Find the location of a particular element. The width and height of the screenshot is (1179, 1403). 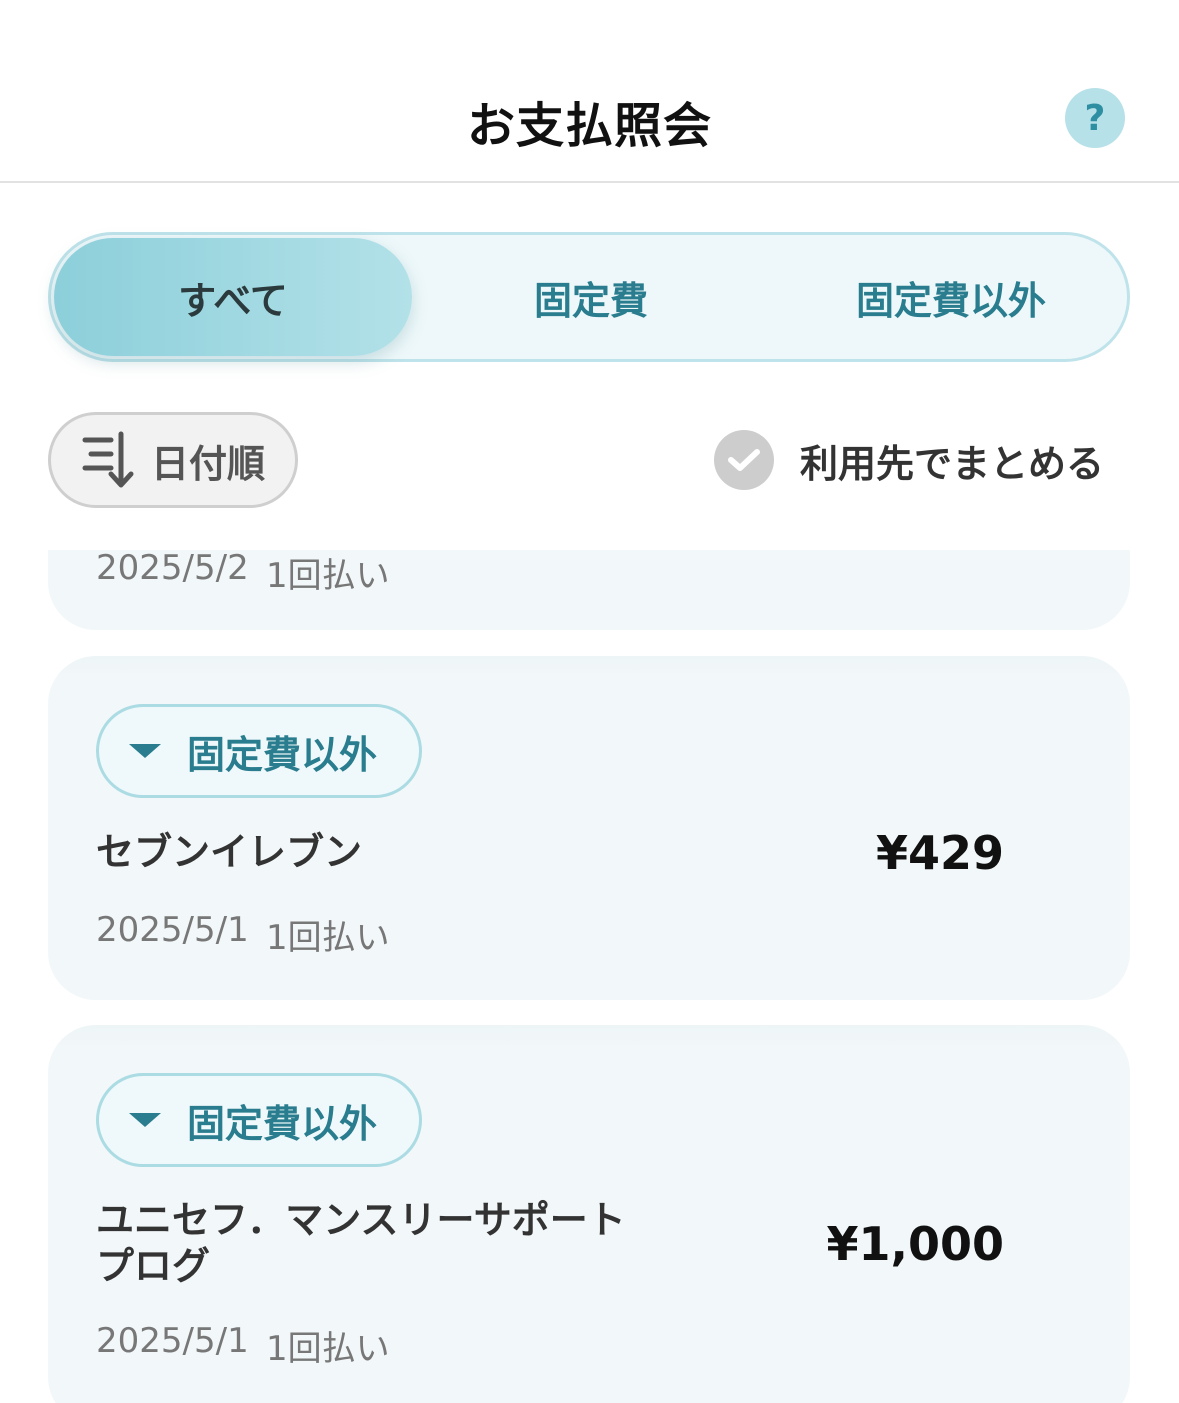

sort-label: 日付順 is located at coordinates (208, 463).